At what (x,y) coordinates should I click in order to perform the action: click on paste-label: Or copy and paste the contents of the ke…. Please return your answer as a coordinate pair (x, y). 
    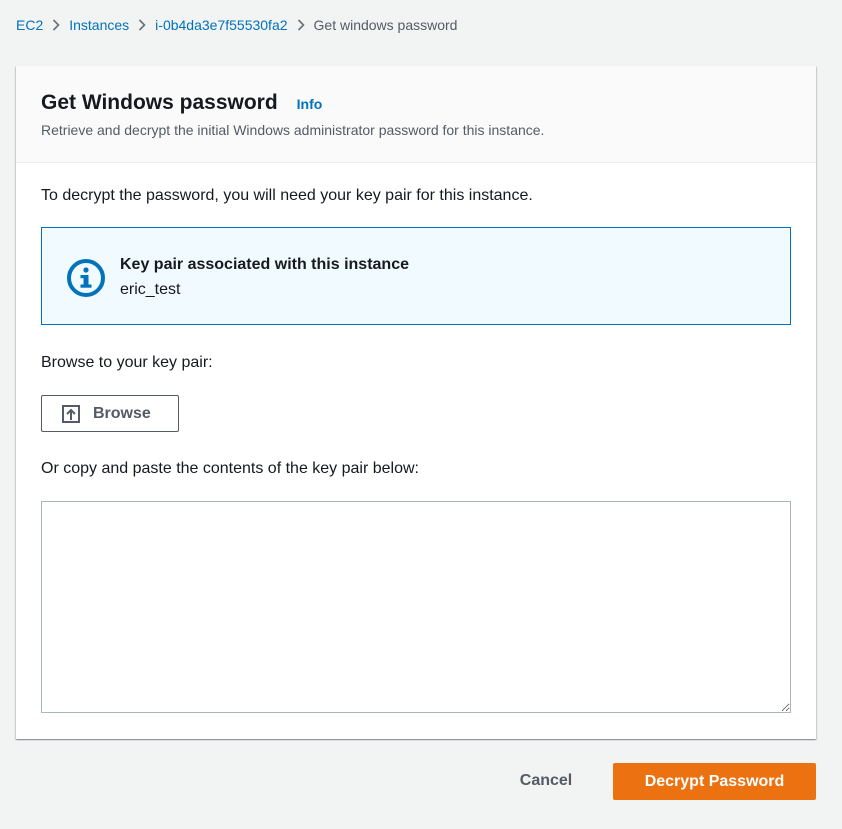
    Looking at the image, I should click on (230, 468).